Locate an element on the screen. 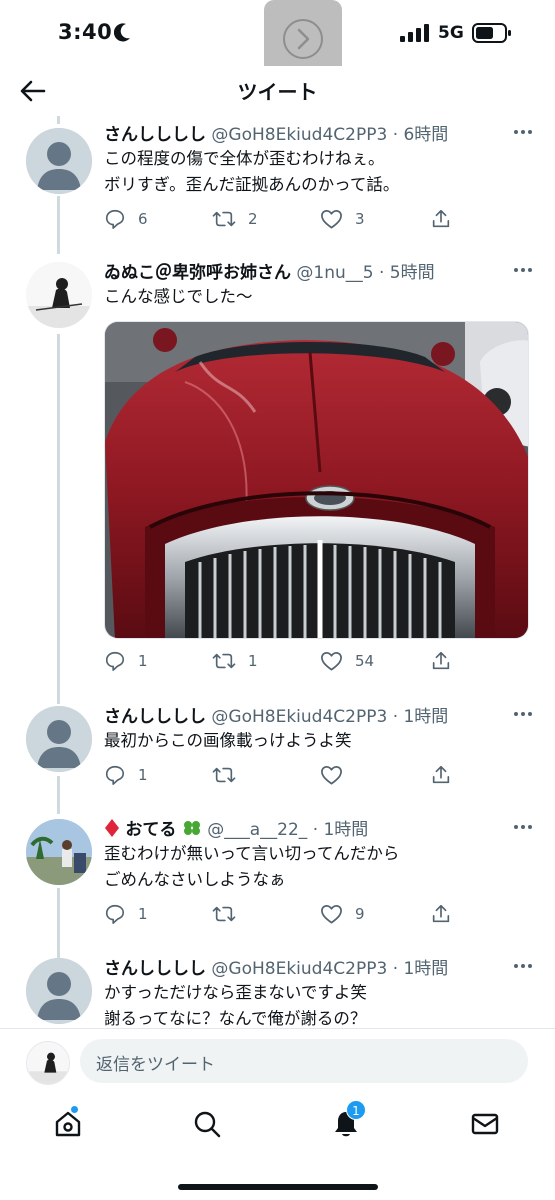 The image size is (555, 1200). battery-icon is located at coordinates (491, 33).